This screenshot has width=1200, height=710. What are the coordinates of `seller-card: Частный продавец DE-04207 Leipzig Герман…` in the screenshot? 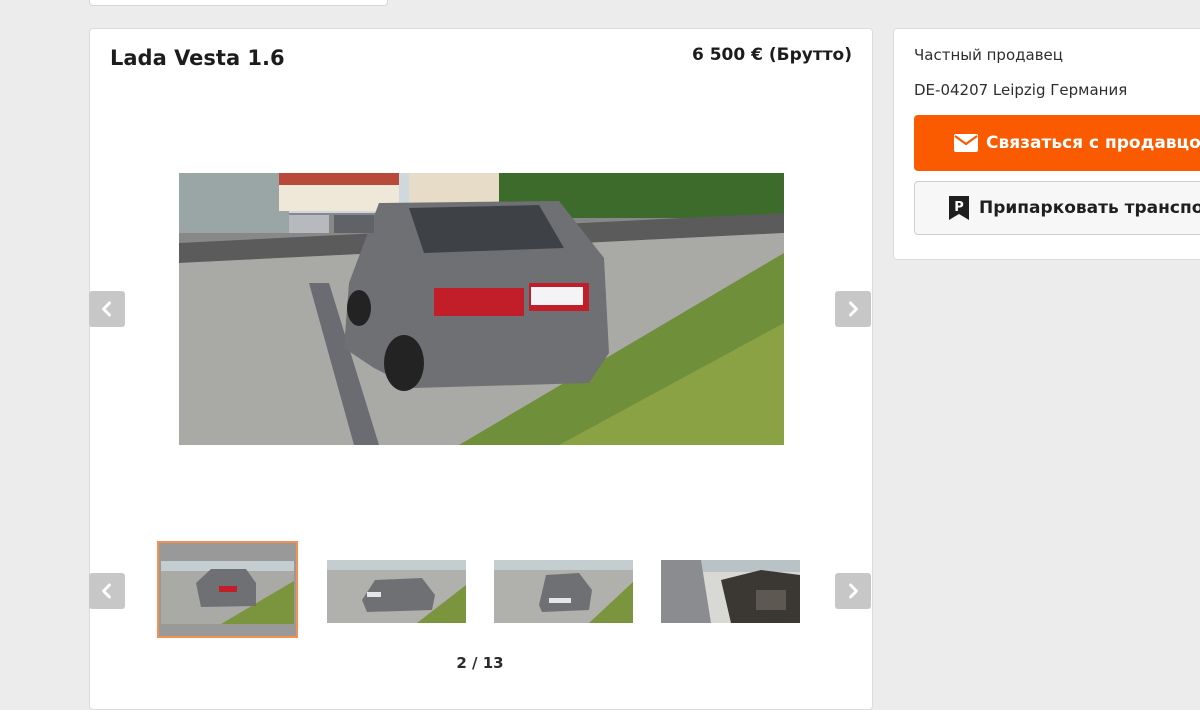 It's located at (1046, 144).